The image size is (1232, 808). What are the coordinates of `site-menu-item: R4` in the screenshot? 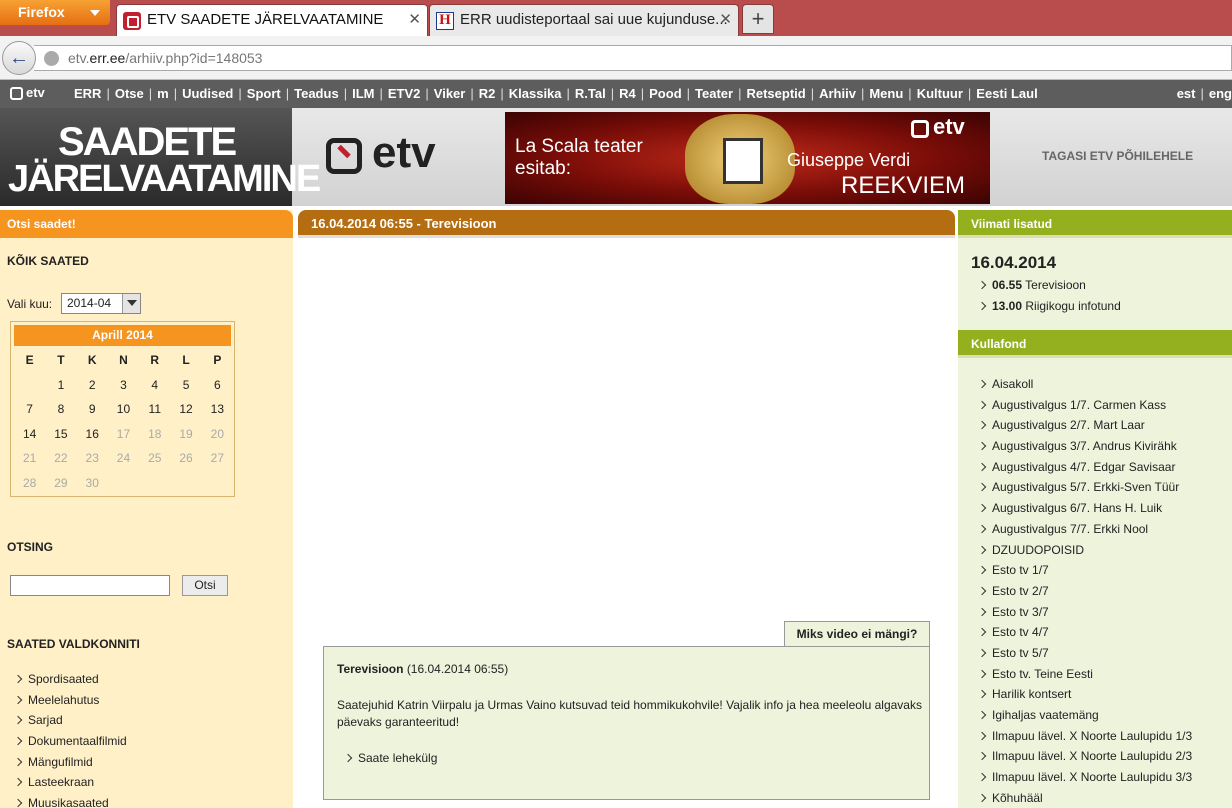 It's located at (627, 93).